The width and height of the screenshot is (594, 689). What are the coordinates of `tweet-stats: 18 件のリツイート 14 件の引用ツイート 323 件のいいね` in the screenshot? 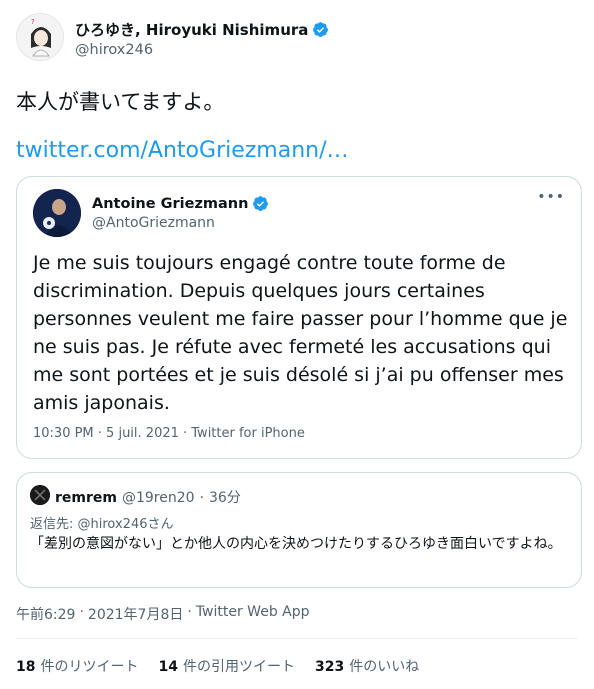 It's located at (217, 666).